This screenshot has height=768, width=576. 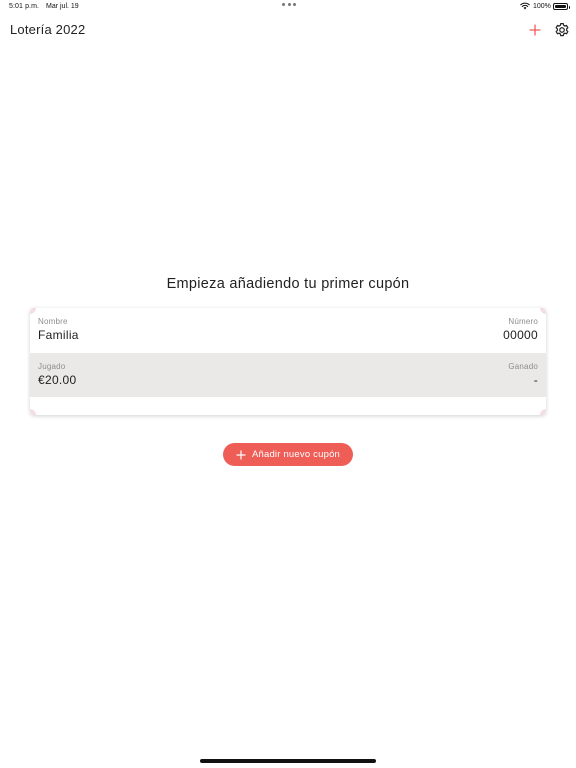 What do you see at coordinates (24, 6) in the screenshot?
I see `status-time: 5:01 p.m.` at bounding box center [24, 6].